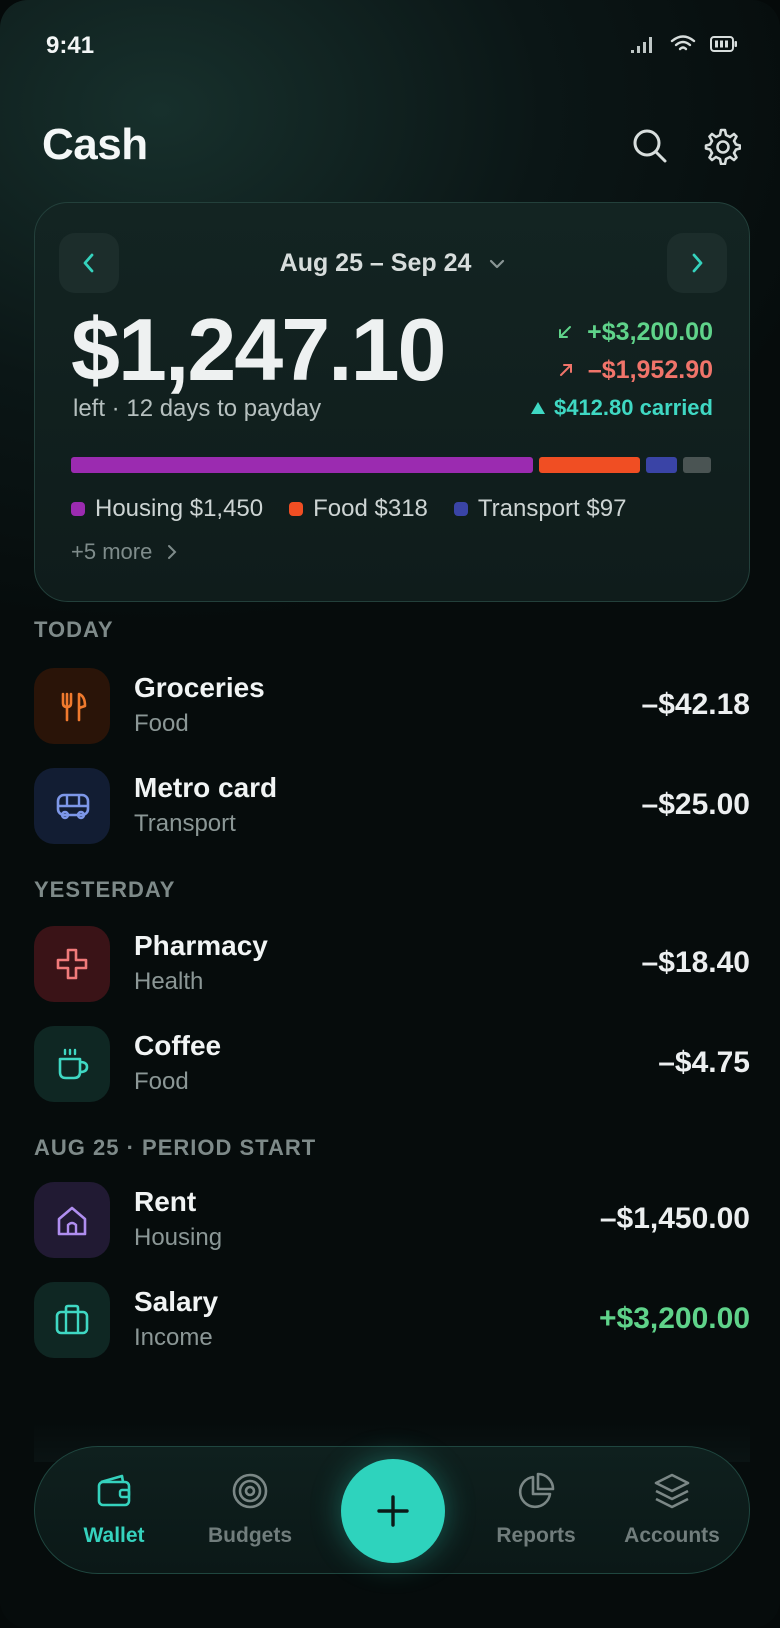 Image resolution: width=780 pixels, height=1628 pixels. I want to click on next-period-button, so click(697, 263).